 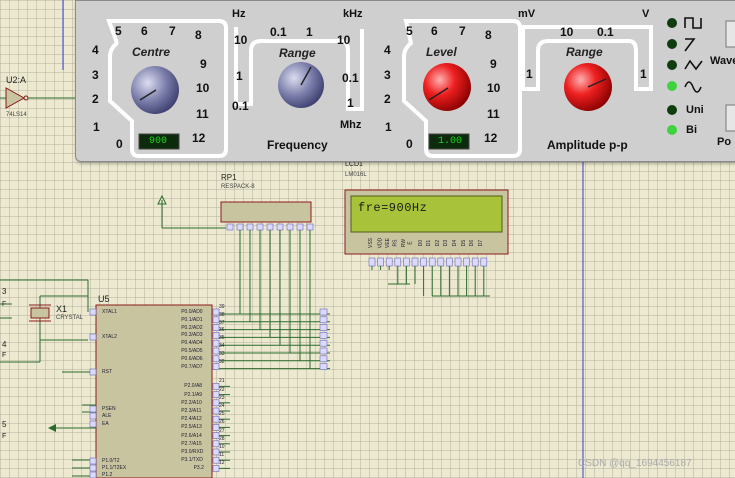 I want to click on u5-pin-number: 21, so click(x=222, y=381).